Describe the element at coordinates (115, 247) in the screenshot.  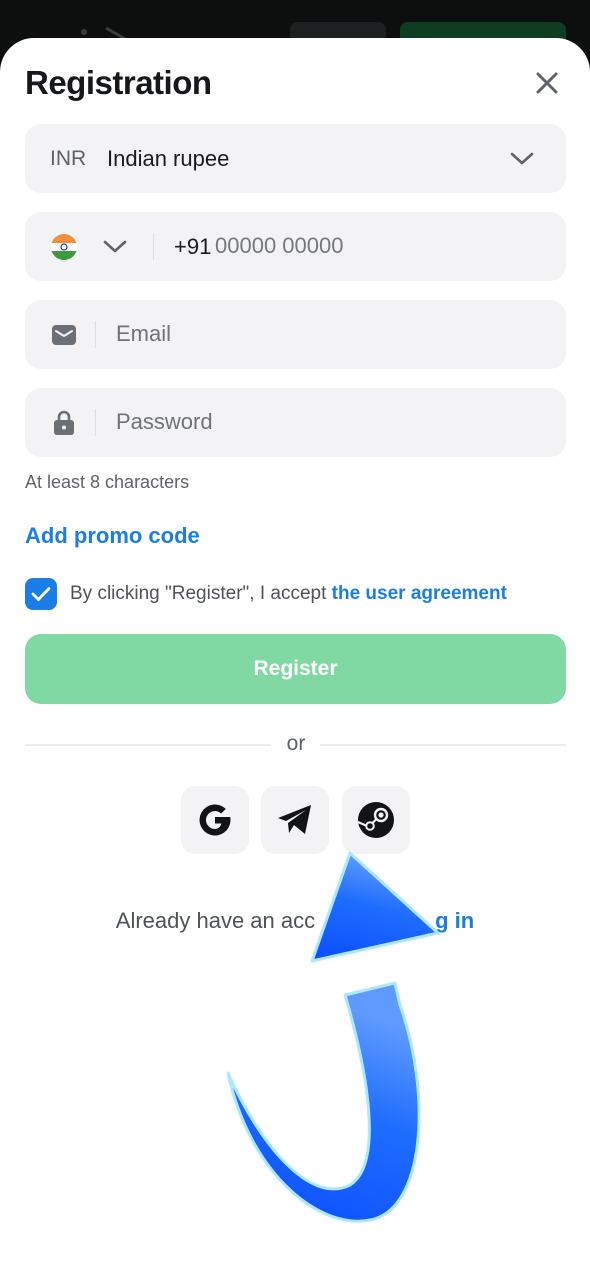
I see `country-code-chevron-down-icon` at that location.